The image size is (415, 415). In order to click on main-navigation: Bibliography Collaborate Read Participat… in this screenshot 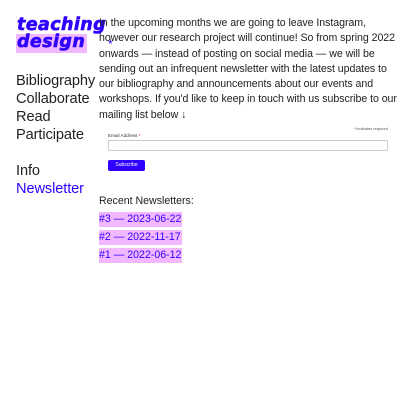, I will do `click(55, 135)`.